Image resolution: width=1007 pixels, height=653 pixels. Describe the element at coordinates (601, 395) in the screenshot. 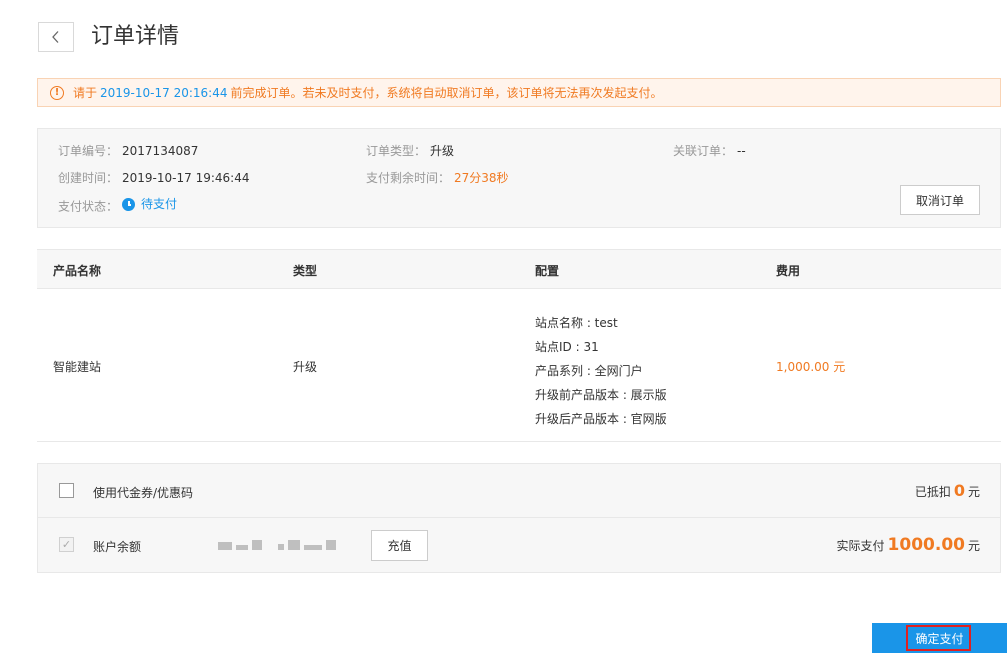

I see `config-version-before: 升级前产品版本 : 展示版` at that location.